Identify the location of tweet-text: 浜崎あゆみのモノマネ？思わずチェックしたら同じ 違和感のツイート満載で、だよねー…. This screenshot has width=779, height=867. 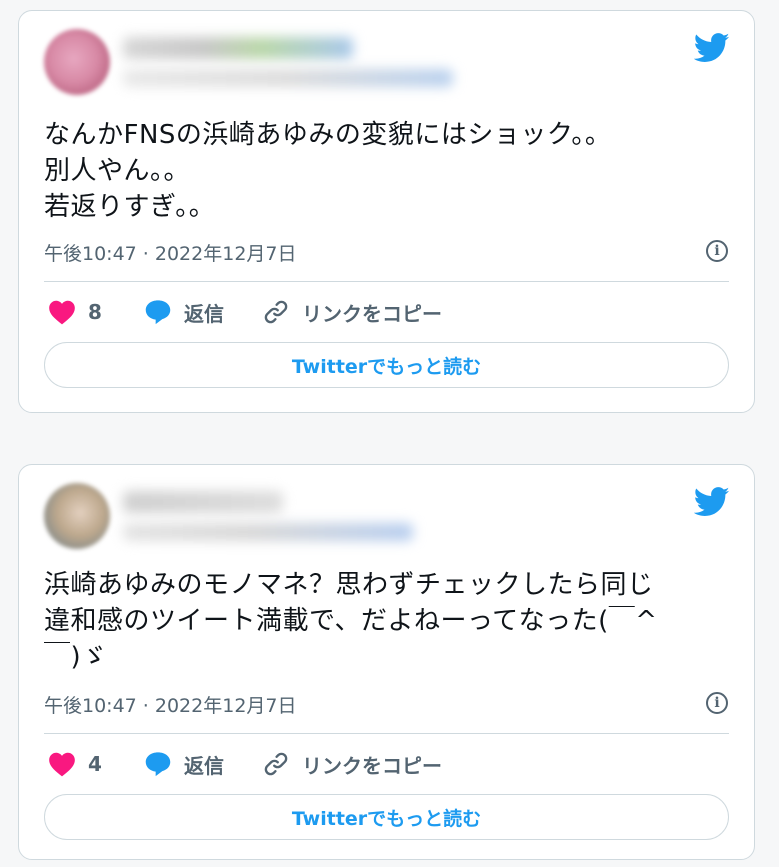
(351, 621).